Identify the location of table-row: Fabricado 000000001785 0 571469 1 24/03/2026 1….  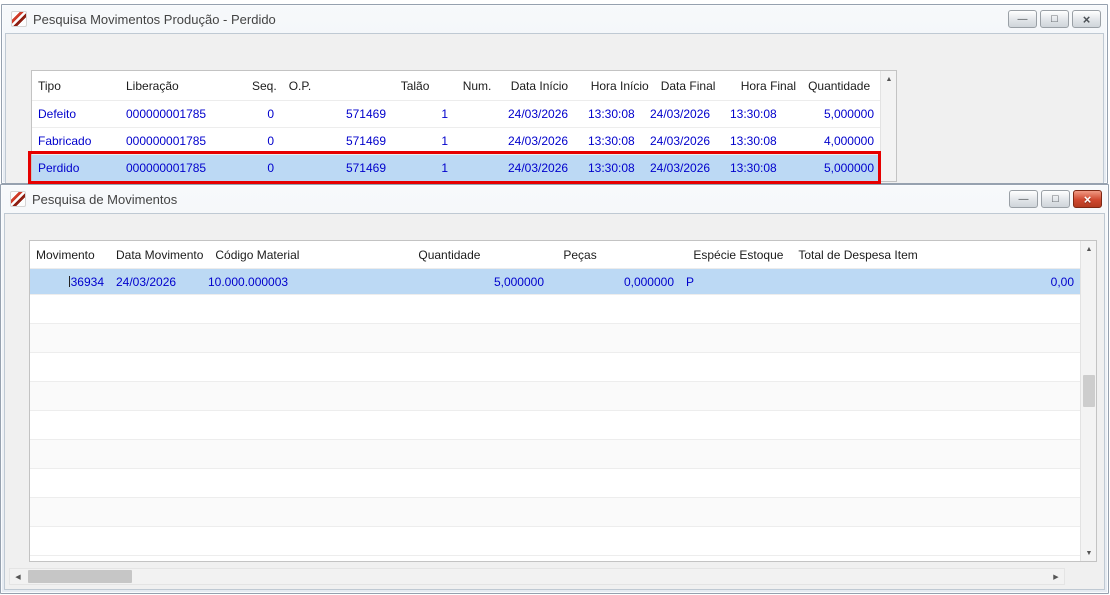
(456, 141).